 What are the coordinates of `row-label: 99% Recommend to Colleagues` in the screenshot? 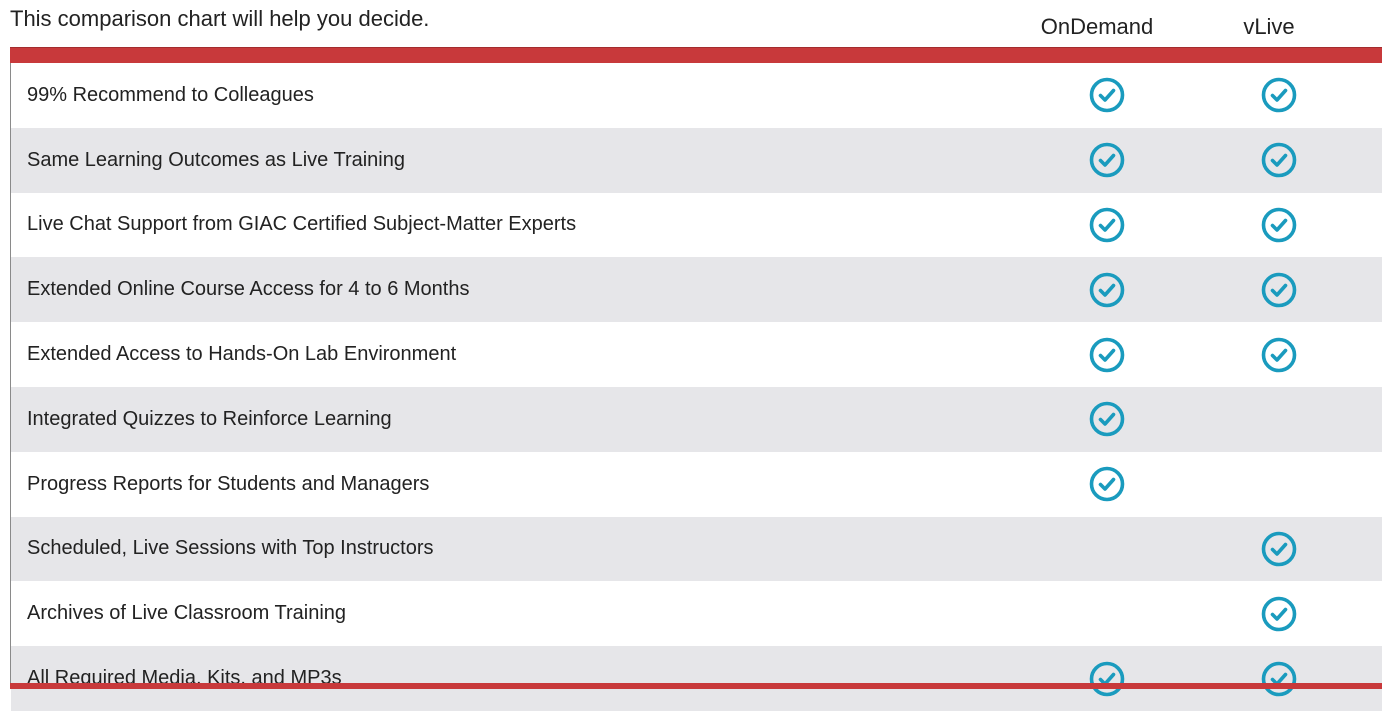 It's located at (170, 94).